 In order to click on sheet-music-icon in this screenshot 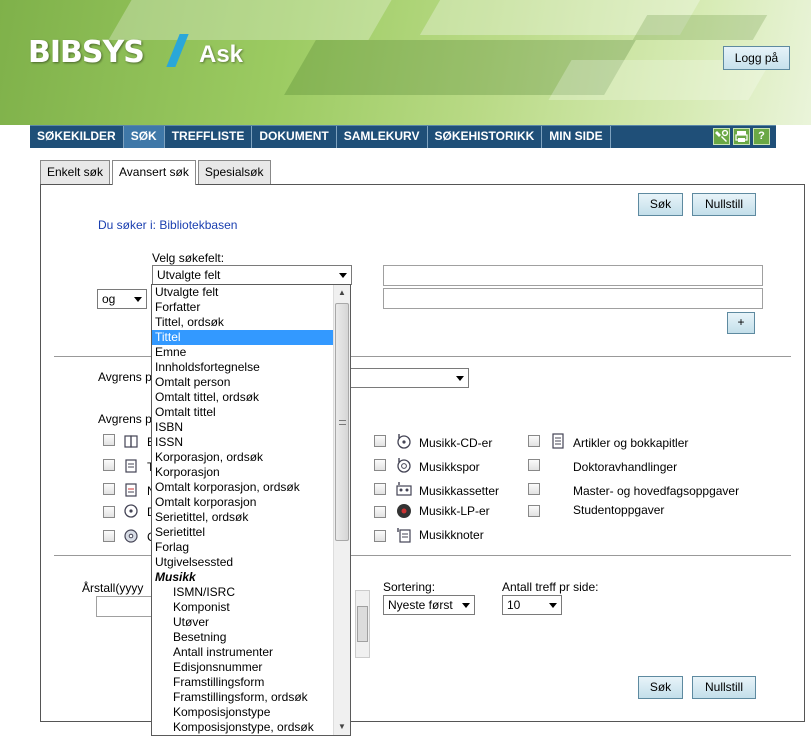, I will do `click(404, 535)`.